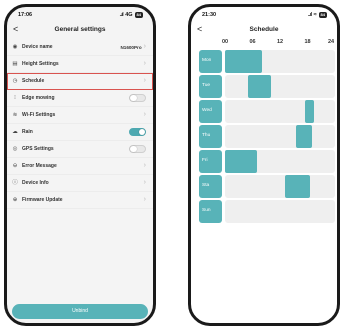 The width and height of the screenshot is (343, 331). Describe the element at coordinates (80, 81) in the screenshot. I see `settings-row-schedule: ◷ Schedule ›` at that location.